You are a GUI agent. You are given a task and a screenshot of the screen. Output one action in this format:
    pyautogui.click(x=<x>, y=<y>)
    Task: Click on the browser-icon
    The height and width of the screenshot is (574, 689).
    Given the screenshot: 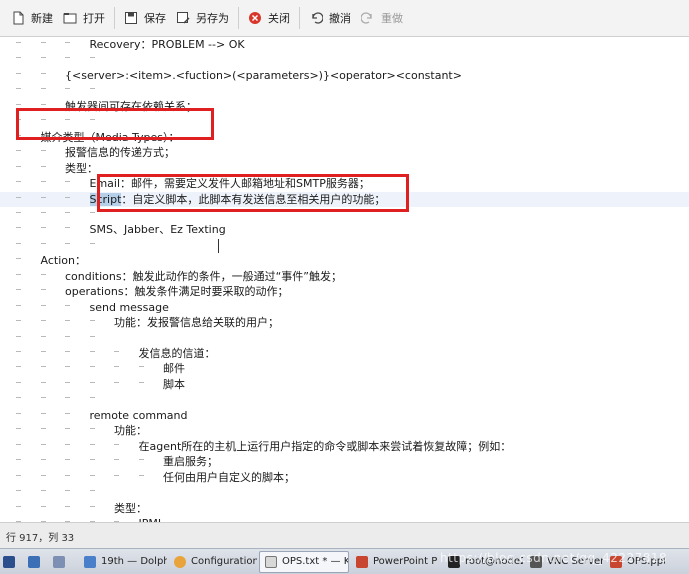 What is the action you would take?
    pyautogui.click(x=180, y=561)
    